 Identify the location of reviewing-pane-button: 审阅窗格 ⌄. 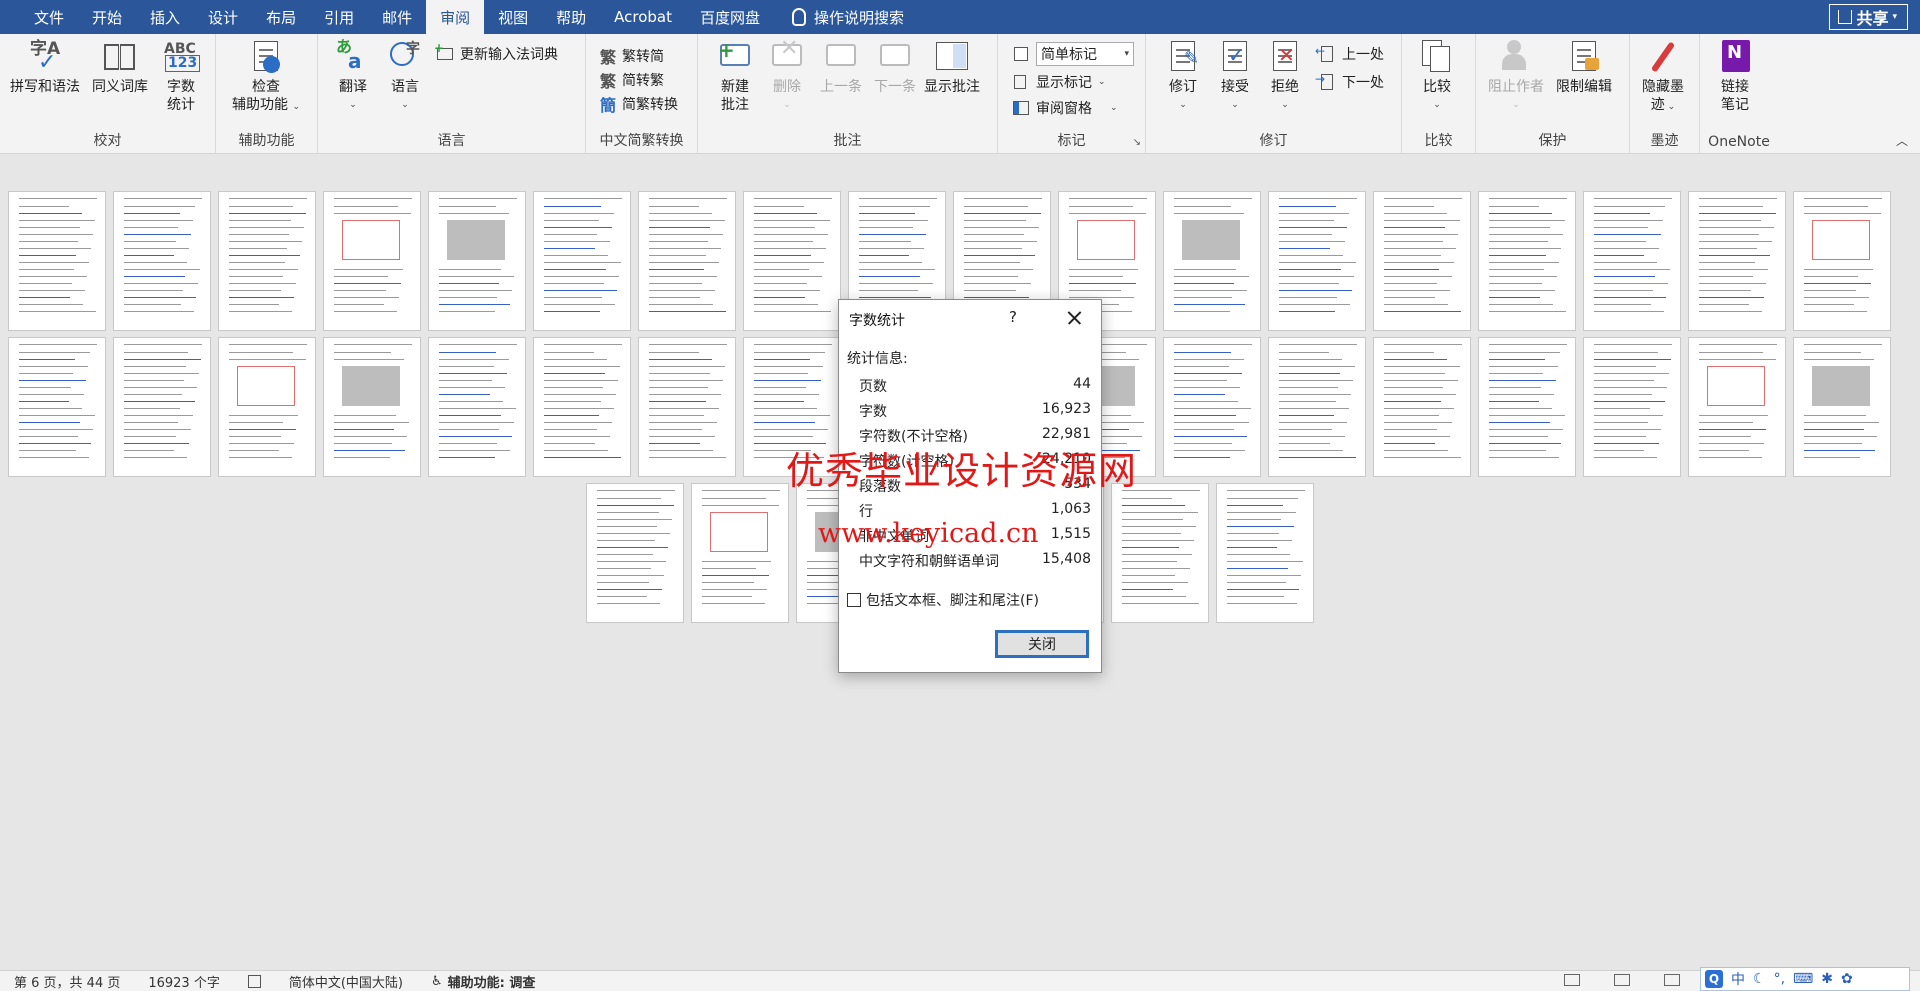
(1065, 108).